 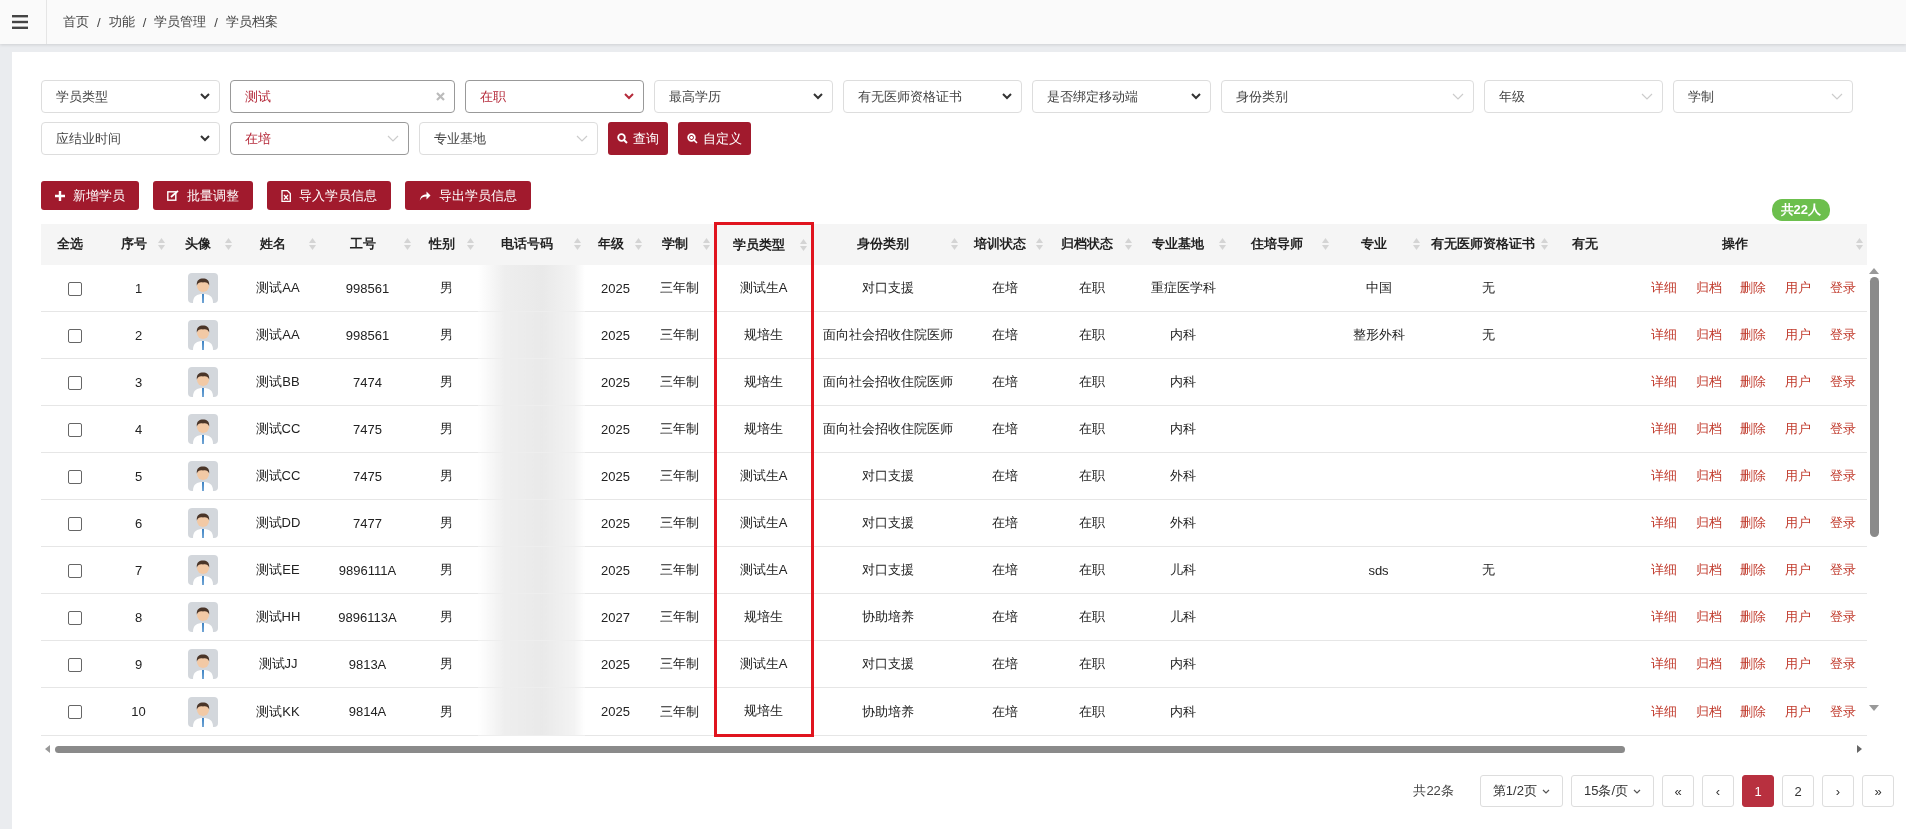 What do you see at coordinates (1859, 749) in the screenshot?
I see `scroll-right-icon` at bounding box center [1859, 749].